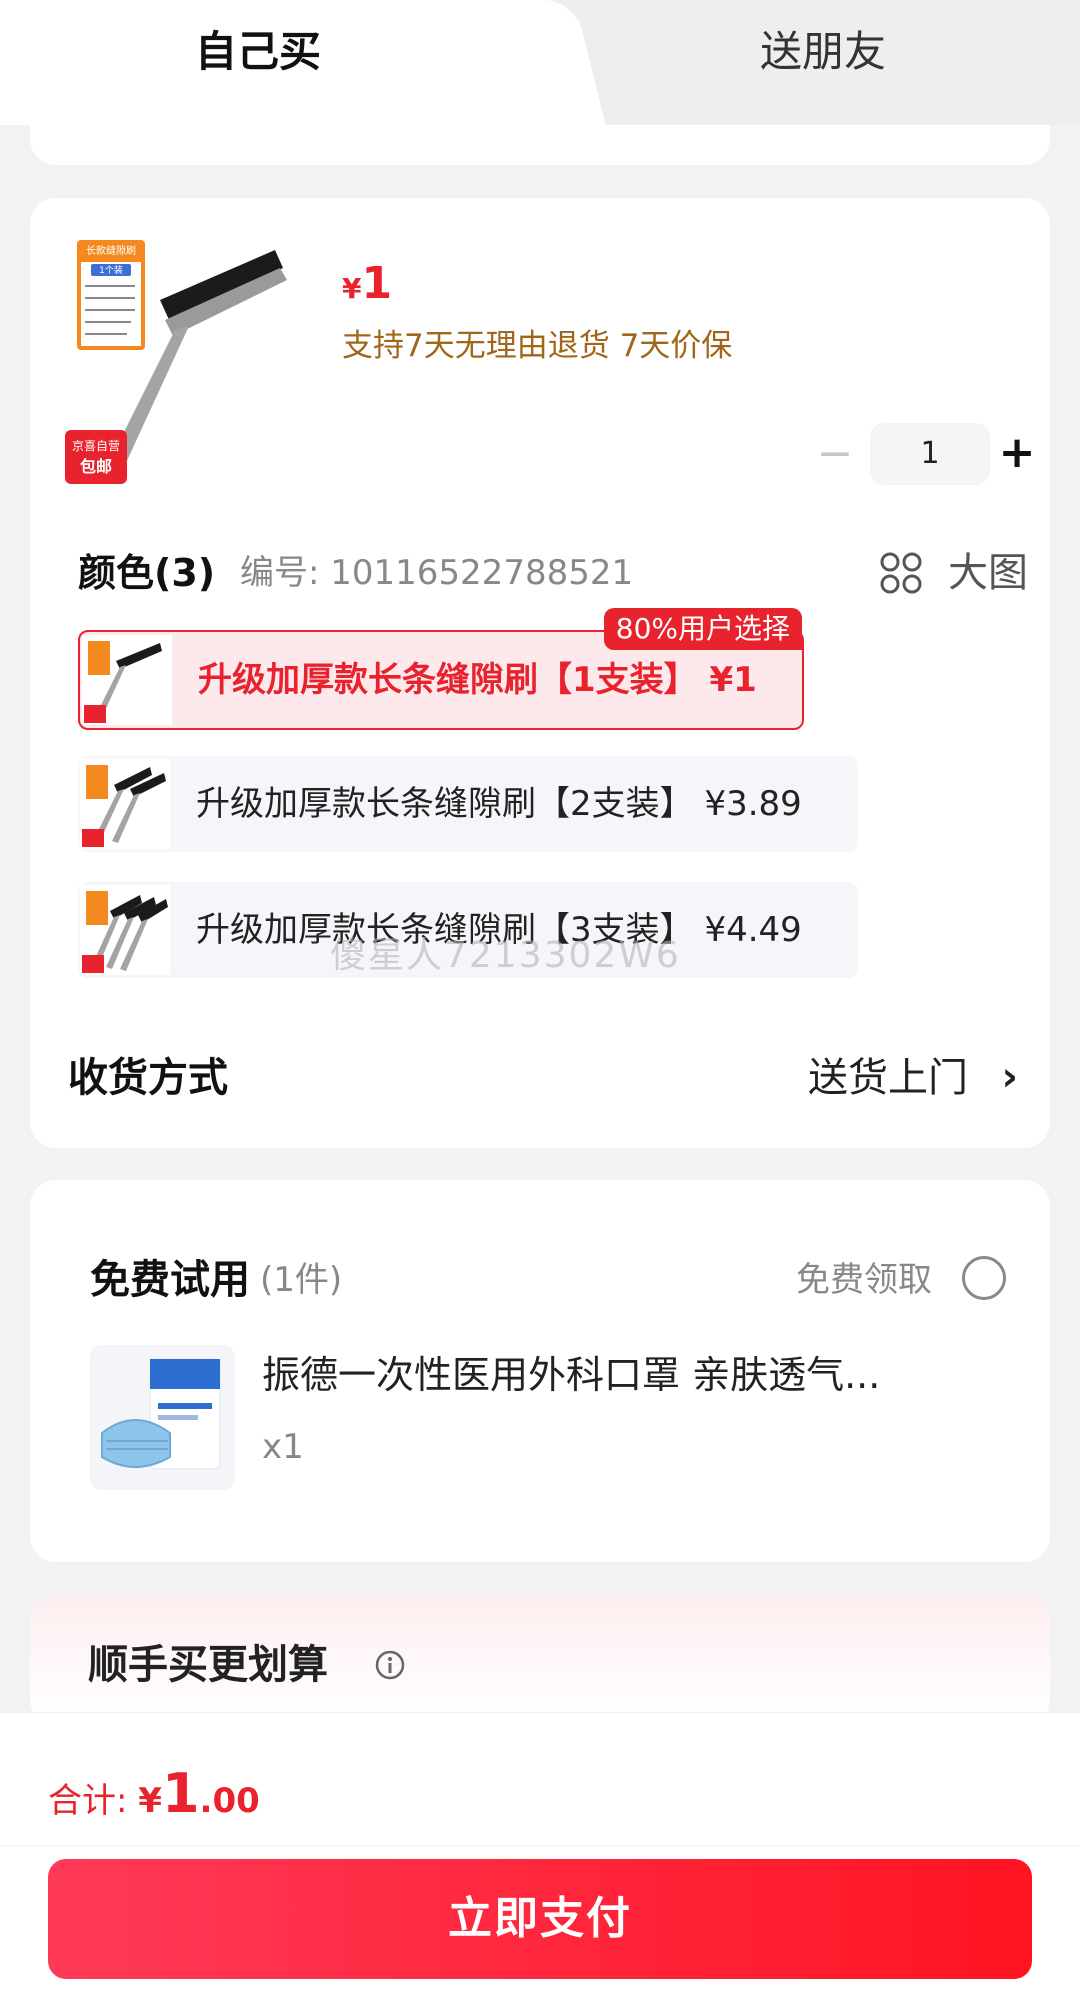 Image resolution: width=1080 pixels, height=2015 pixels. I want to click on product-price: ¥1, so click(367, 283).